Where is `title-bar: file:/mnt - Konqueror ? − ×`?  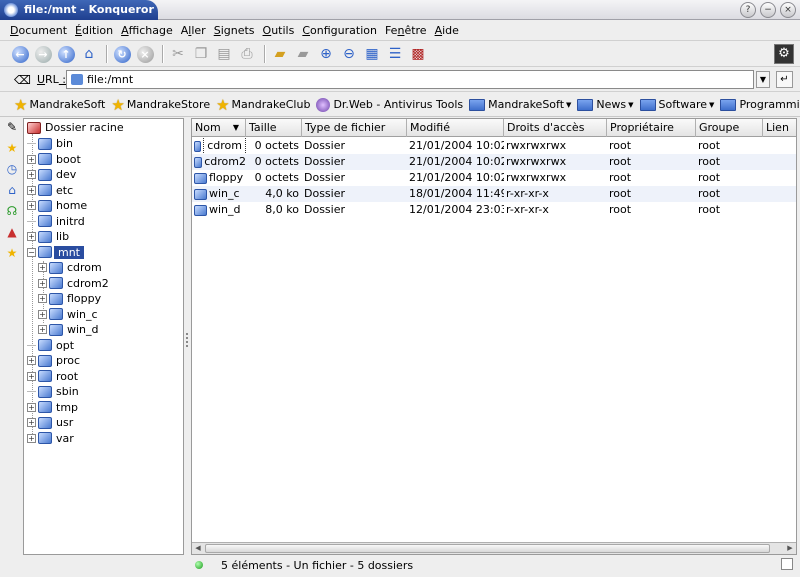
title-bar: file:/mnt - Konqueror ? − × is located at coordinates (400, 10).